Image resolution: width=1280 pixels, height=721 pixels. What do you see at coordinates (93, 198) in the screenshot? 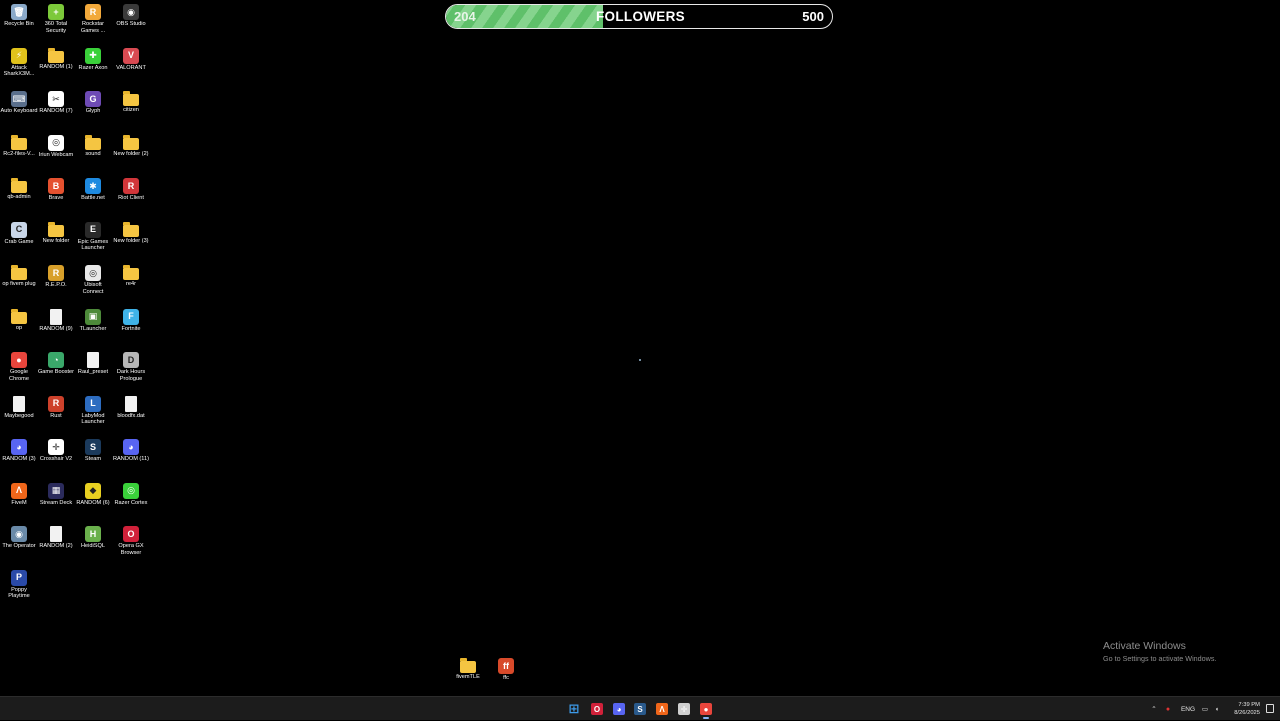
I see `desktop-icon-label: Battle.net` at bounding box center [93, 198].